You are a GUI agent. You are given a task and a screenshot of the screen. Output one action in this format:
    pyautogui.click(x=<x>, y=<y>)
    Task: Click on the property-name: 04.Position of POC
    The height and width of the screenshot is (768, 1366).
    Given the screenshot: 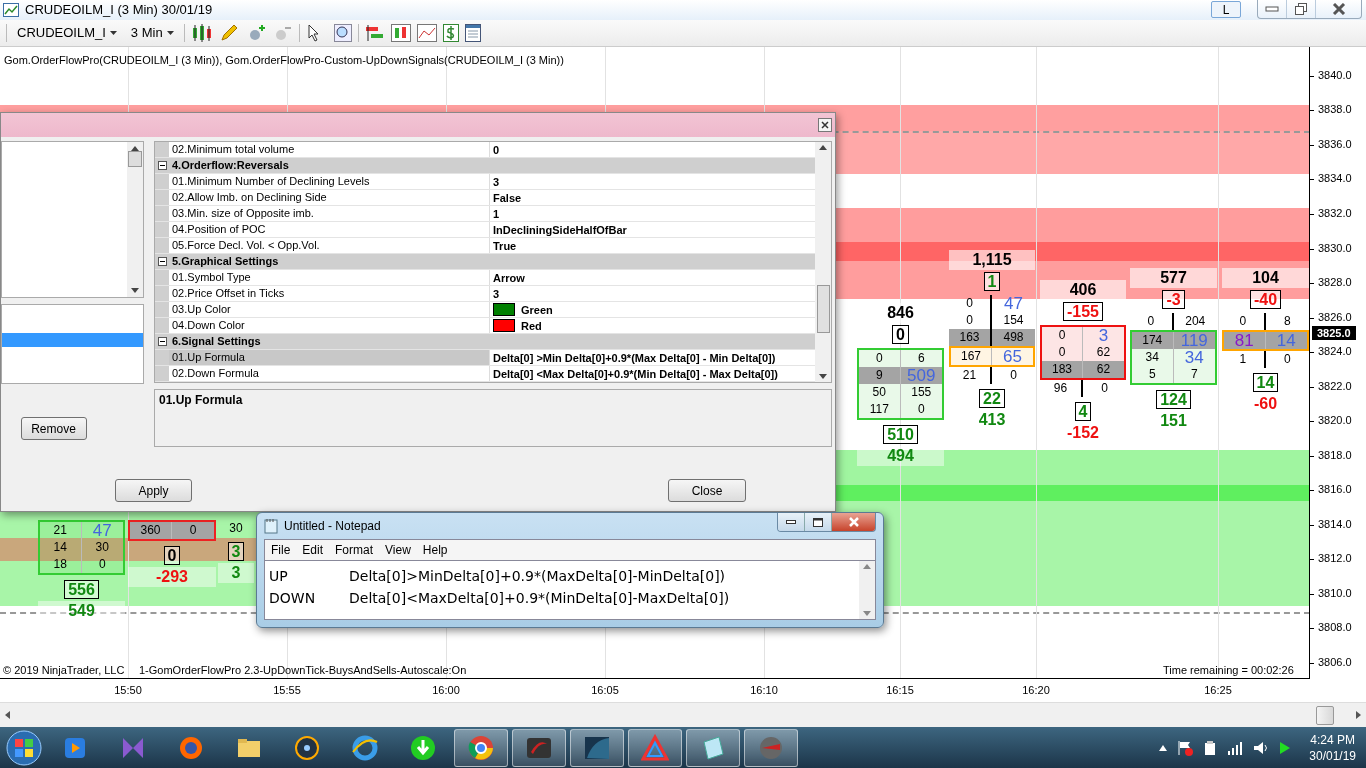 What is the action you would take?
    pyautogui.click(x=329, y=229)
    